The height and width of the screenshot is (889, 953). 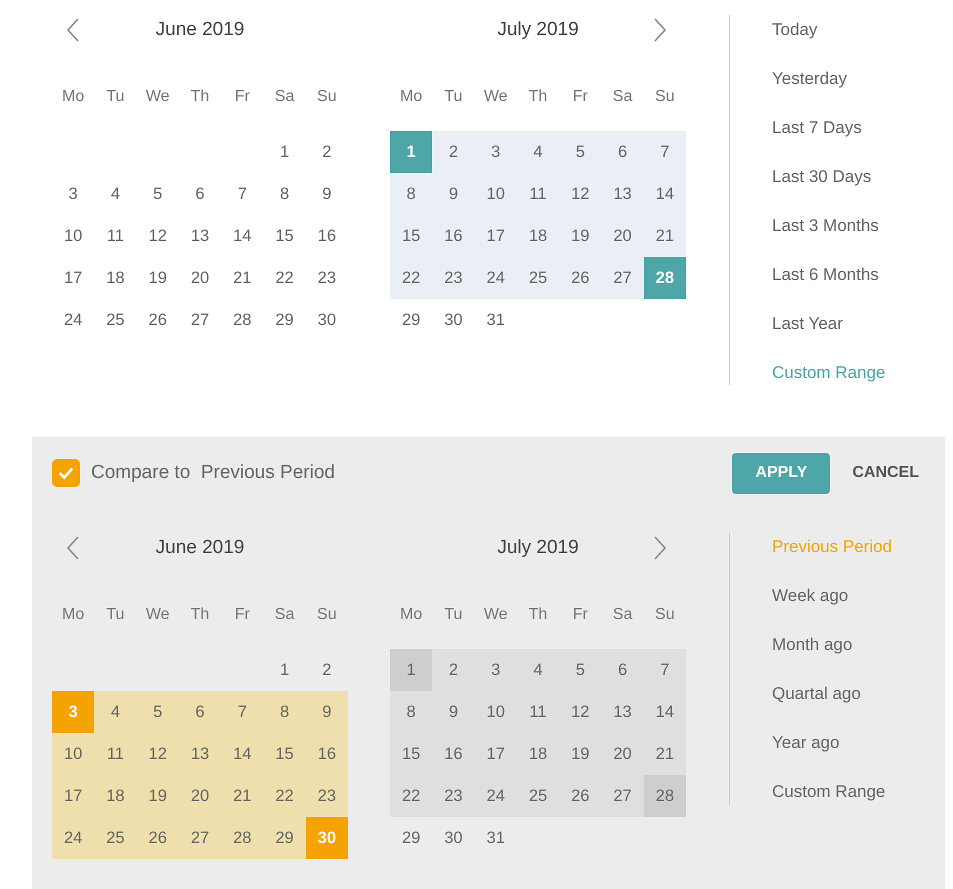 What do you see at coordinates (807, 323) in the screenshot?
I see `preset-option: Last Year` at bounding box center [807, 323].